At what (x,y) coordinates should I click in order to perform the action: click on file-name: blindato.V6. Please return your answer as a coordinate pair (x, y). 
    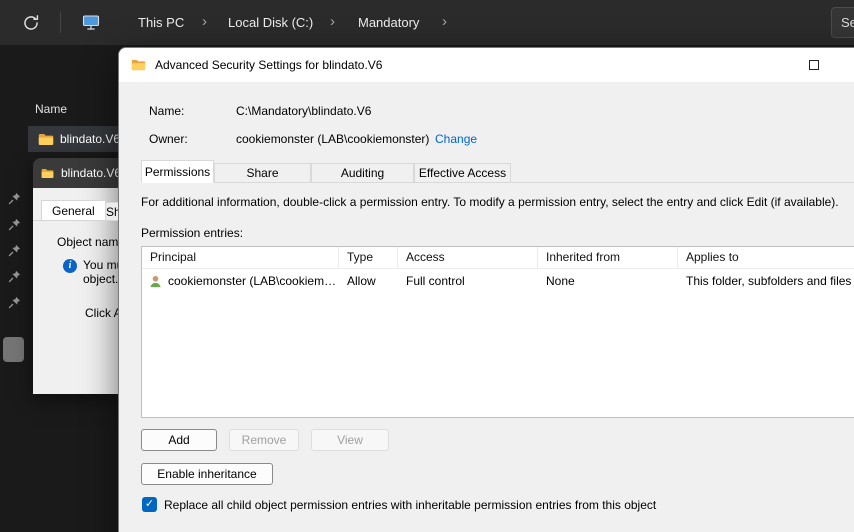
    Looking at the image, I should click on (89, 139).